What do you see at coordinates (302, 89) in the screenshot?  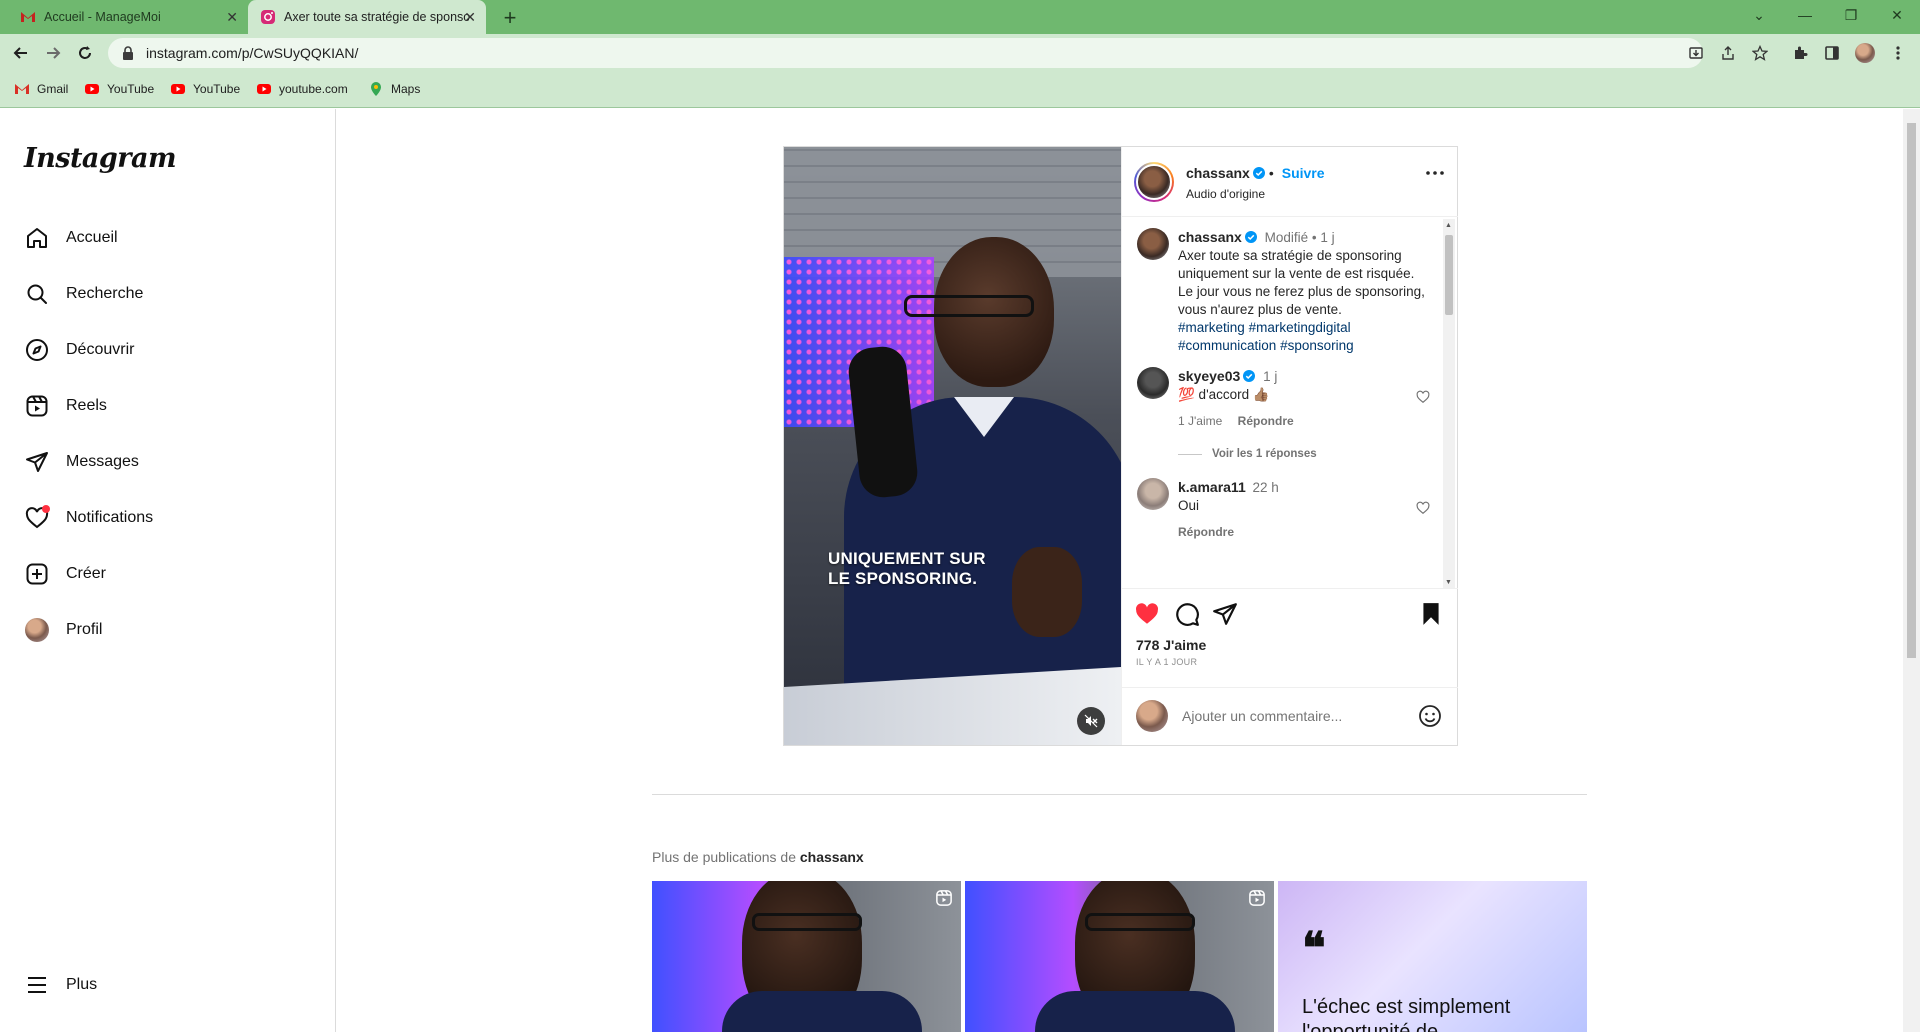 I see `bookmark-youtube-com: youtube.com` at bounding box center [302, 89].